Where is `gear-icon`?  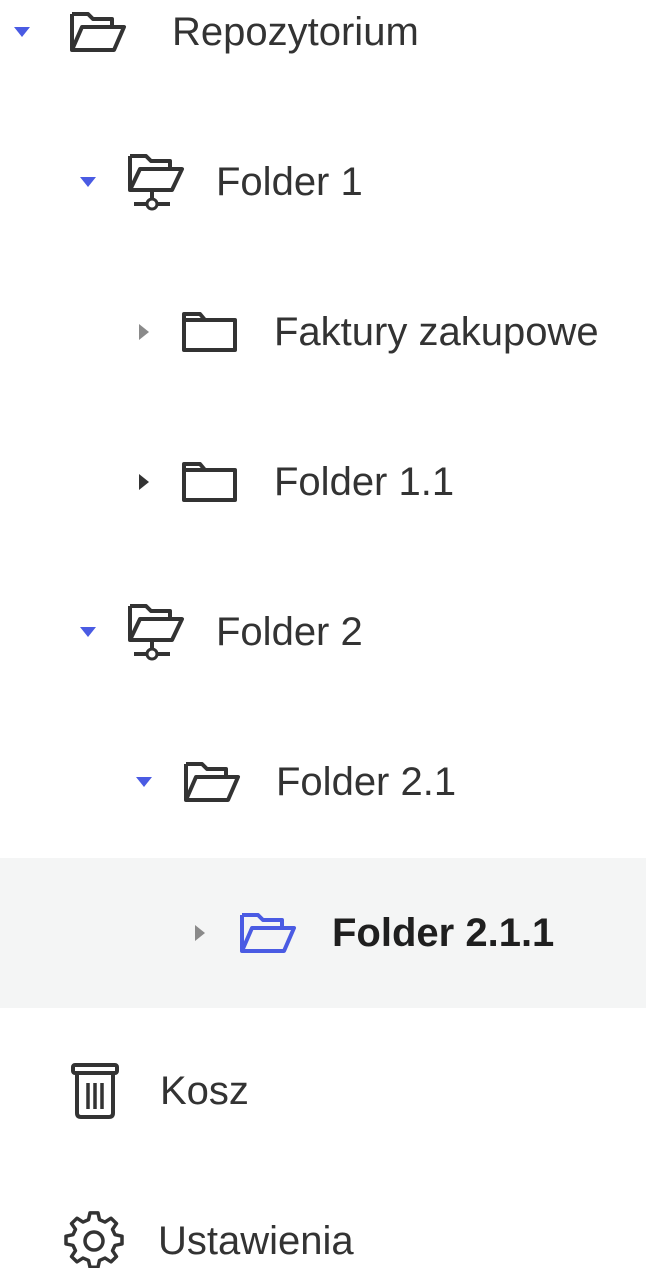 gear-icon is located at coordinates (94, 1239).